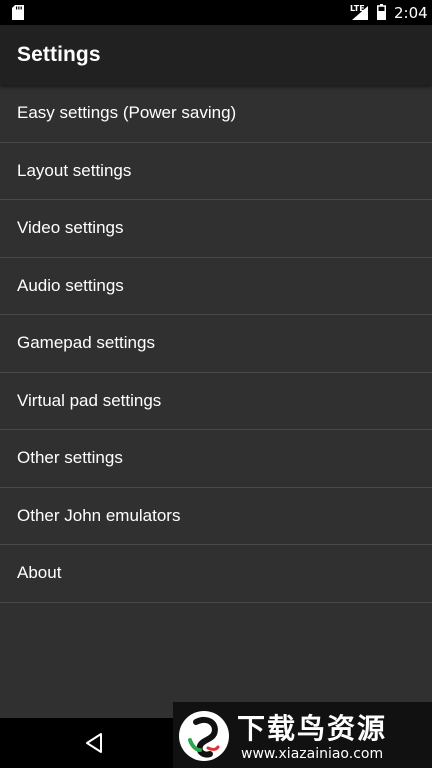 This screenshot has height=768, width=432. Describe the element at coordinates (360, 13) in the screenshot. I see `signal-icon` at that location.